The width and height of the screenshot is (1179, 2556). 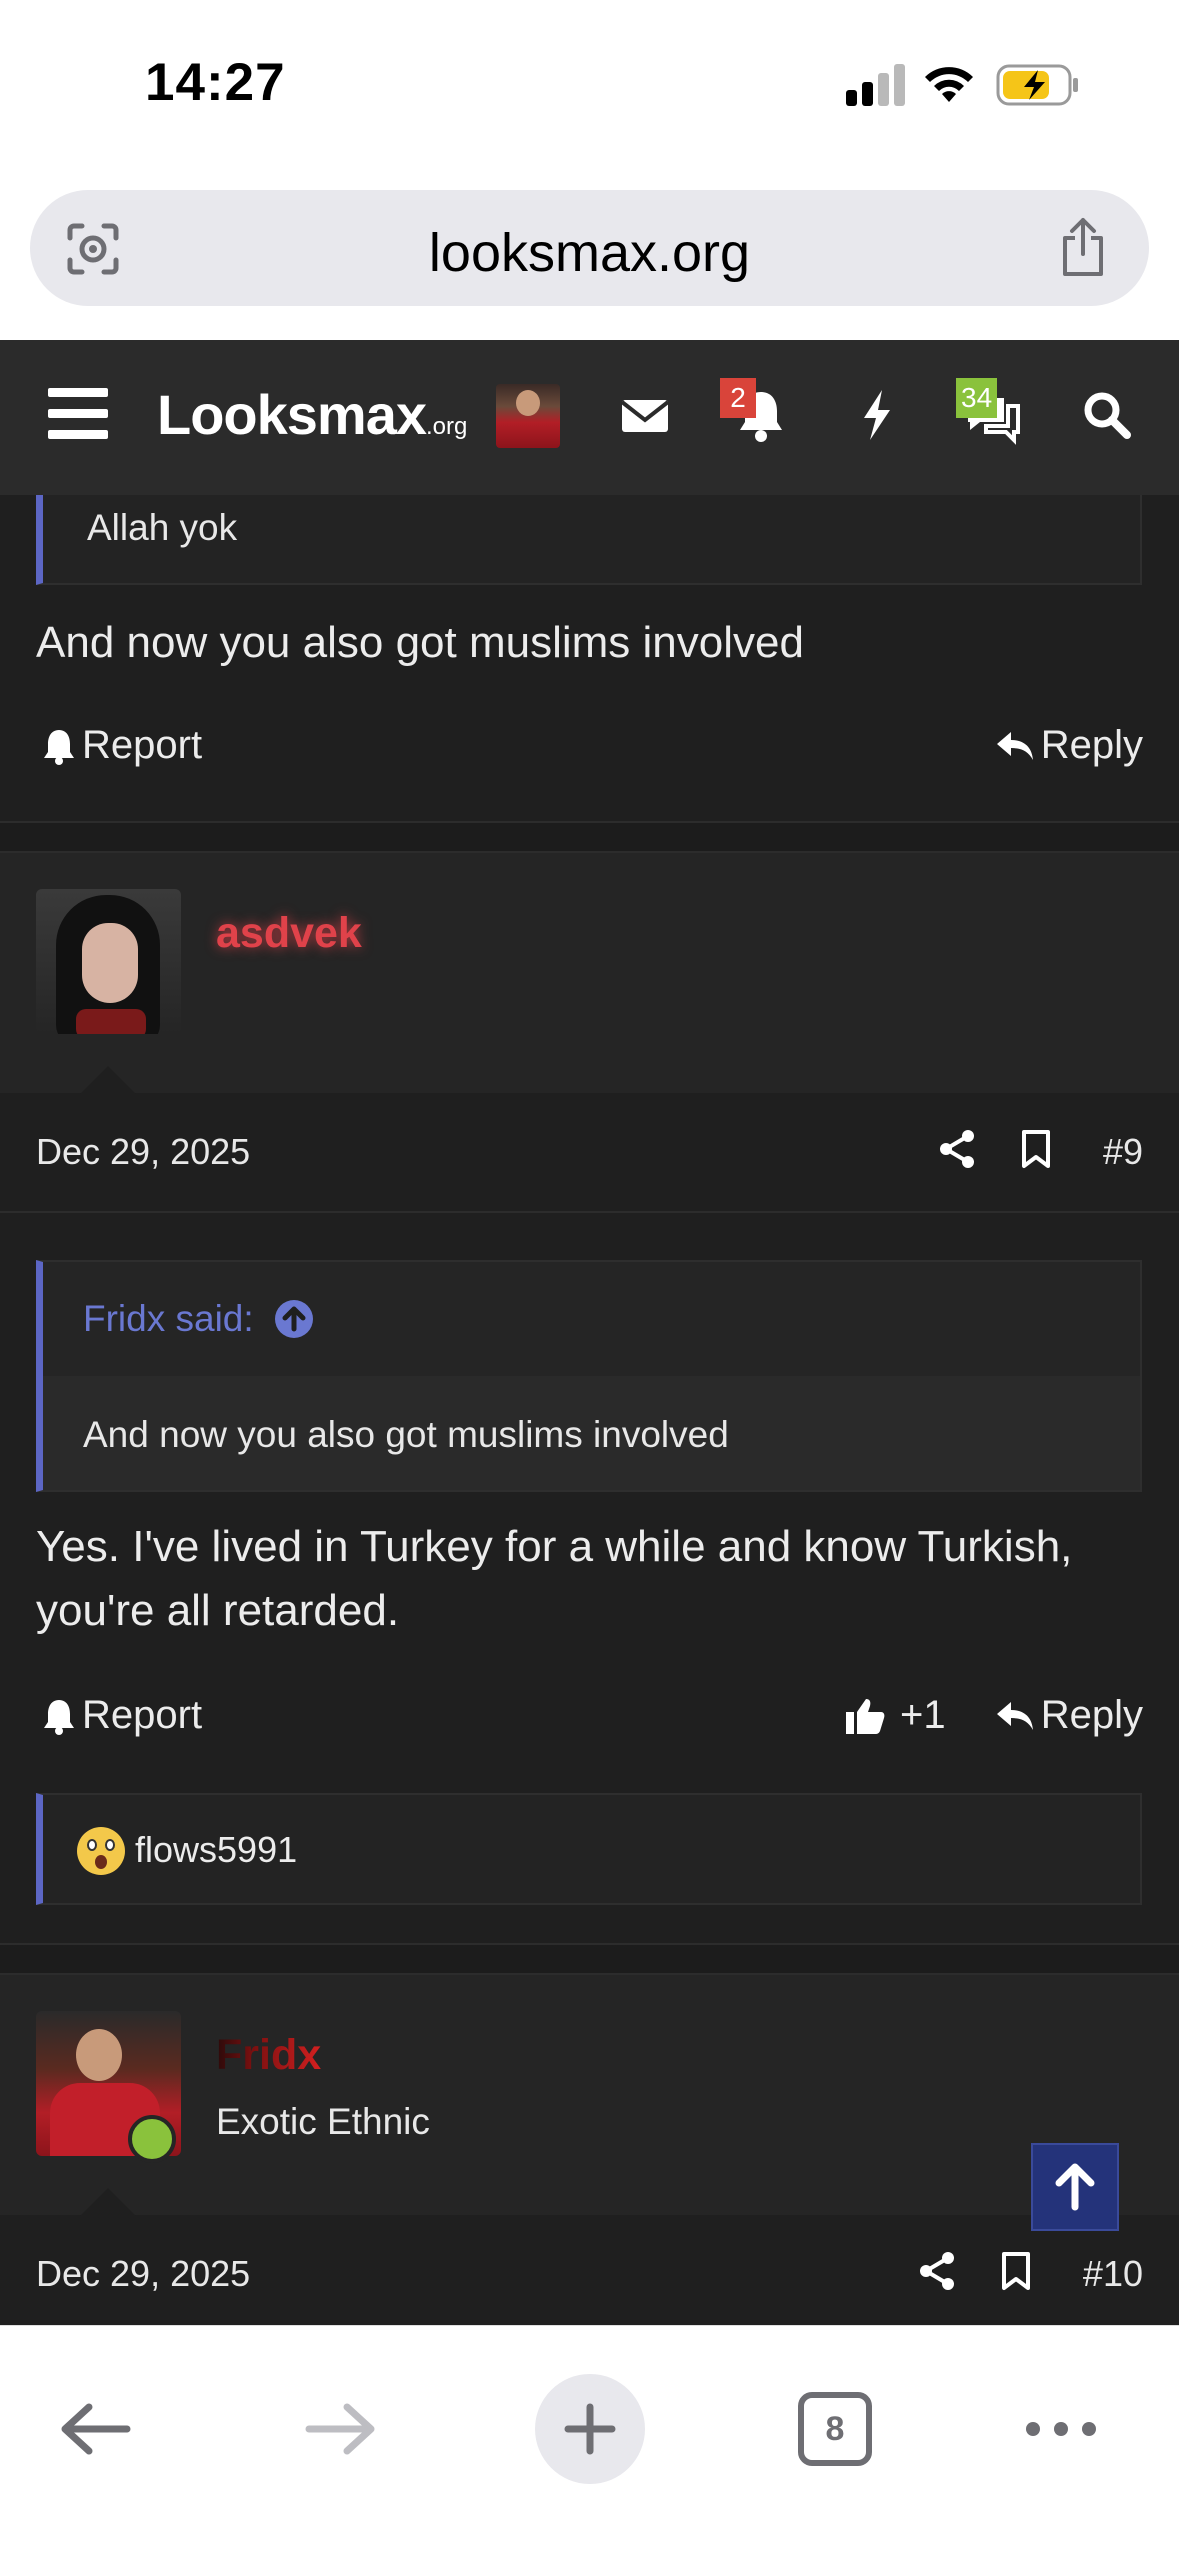 I want to click on astonished-emoji-icon, so click(x=101, y=1851).